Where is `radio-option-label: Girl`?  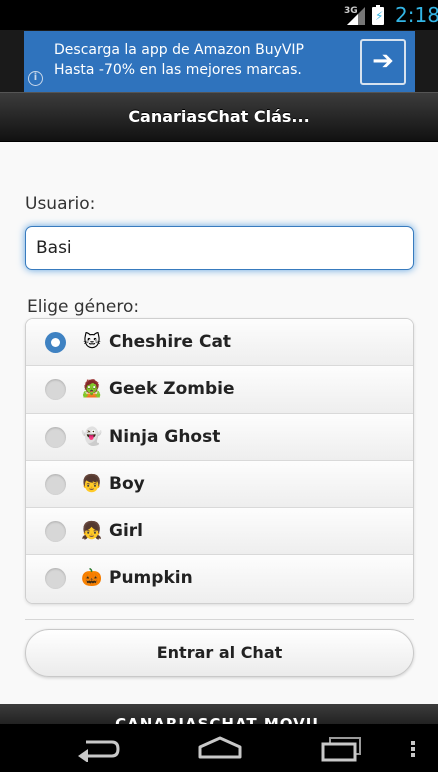 radio-option-label: Girl is located at coordinates (126, 531).